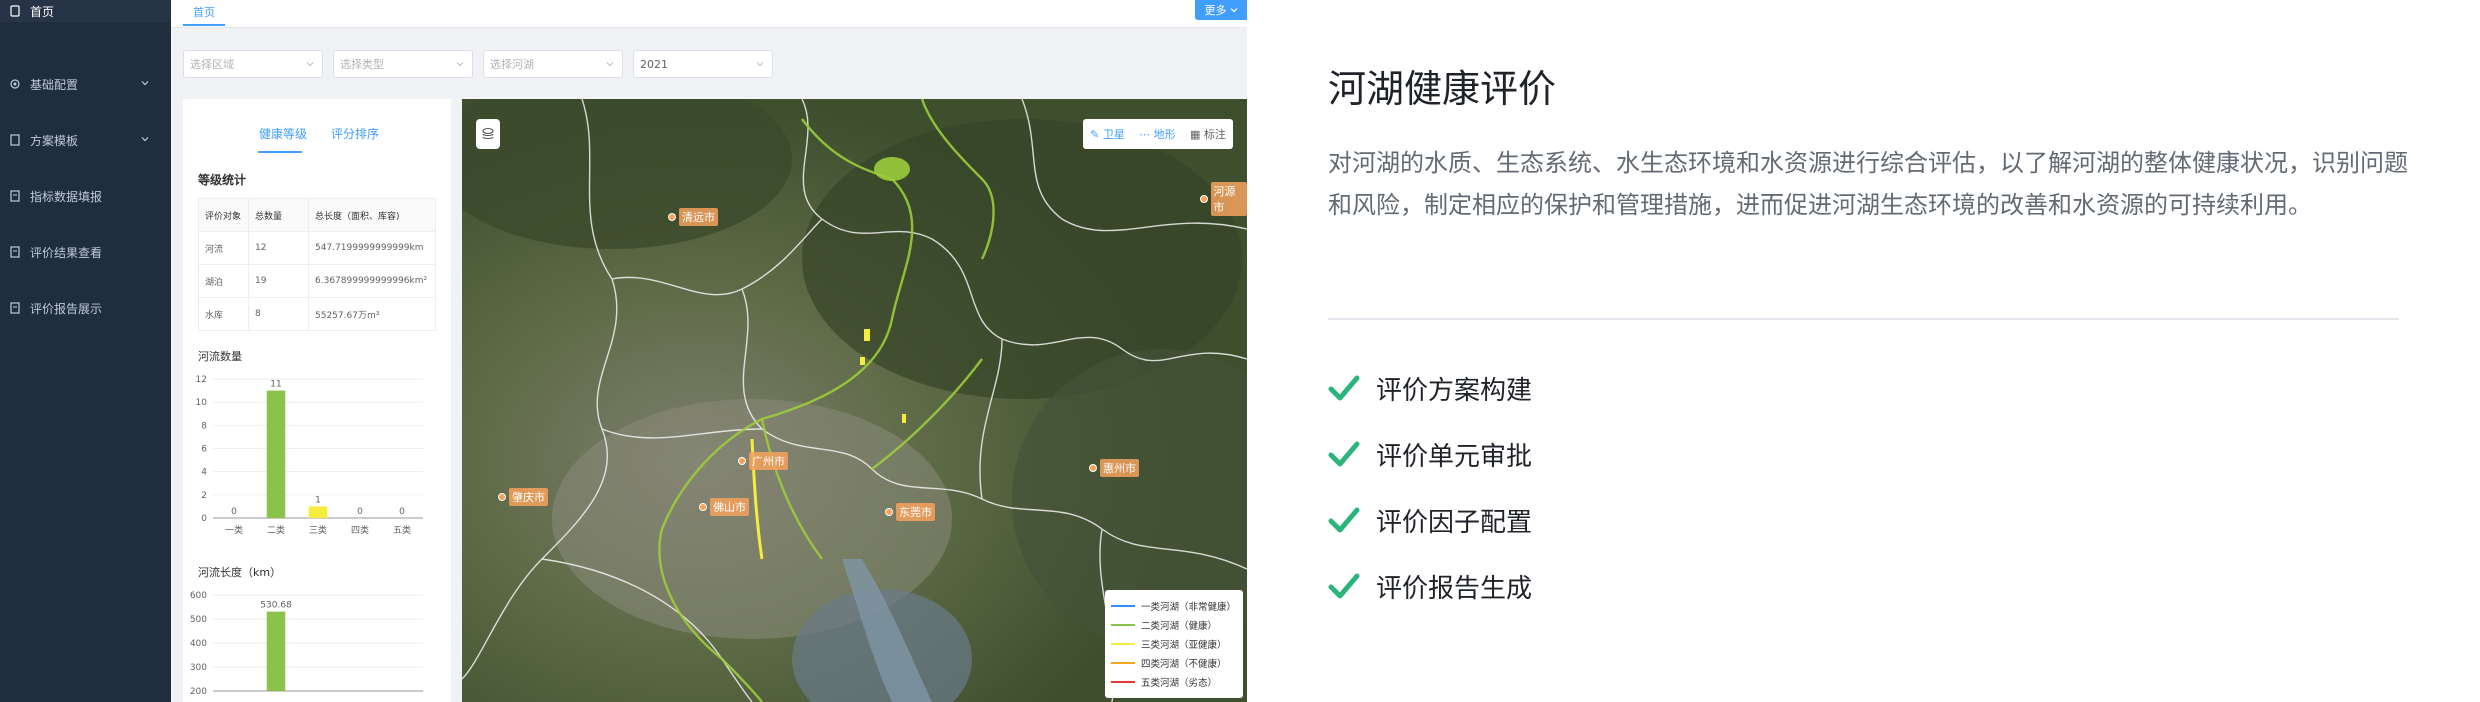 The width and height of the screenshot is (2480, 702). Describe the element at coordinates (372, 248) in the screenshot. I see `table-cell: 547.7199999999999km` at that location.